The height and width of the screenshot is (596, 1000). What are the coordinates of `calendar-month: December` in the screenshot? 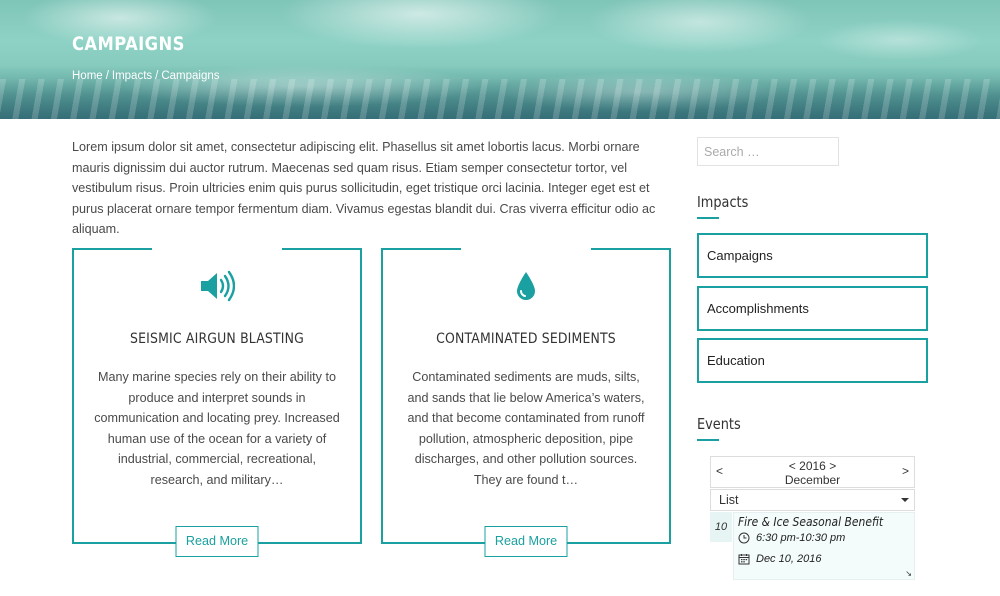 It's located at (812, 480).